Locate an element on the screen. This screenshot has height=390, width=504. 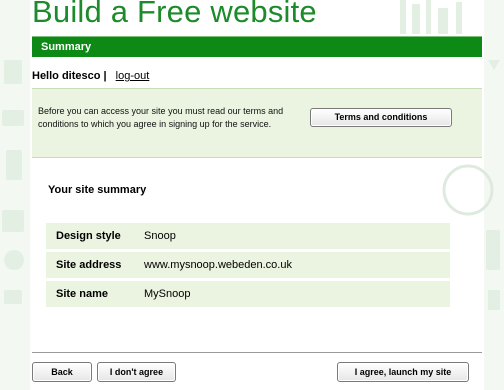
summary-row-value: Snoop is located at coordinates (160, 236).